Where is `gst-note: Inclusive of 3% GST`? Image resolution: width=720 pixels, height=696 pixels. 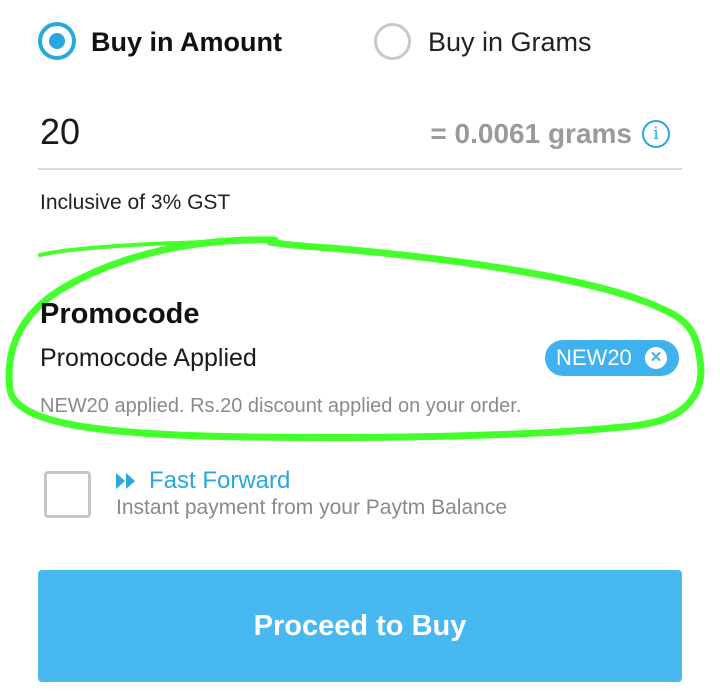 gst-note: Inclusive of 3% GST is located at coordinates (135, 202).